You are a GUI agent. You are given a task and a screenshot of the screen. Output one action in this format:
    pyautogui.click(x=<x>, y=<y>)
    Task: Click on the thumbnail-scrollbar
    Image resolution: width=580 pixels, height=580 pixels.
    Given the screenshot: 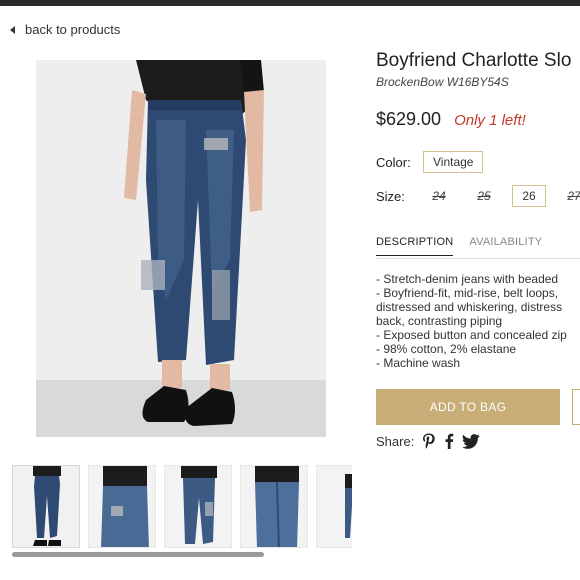 What is the action you would take?
    pyautogui.click(x=138, y=554)
    